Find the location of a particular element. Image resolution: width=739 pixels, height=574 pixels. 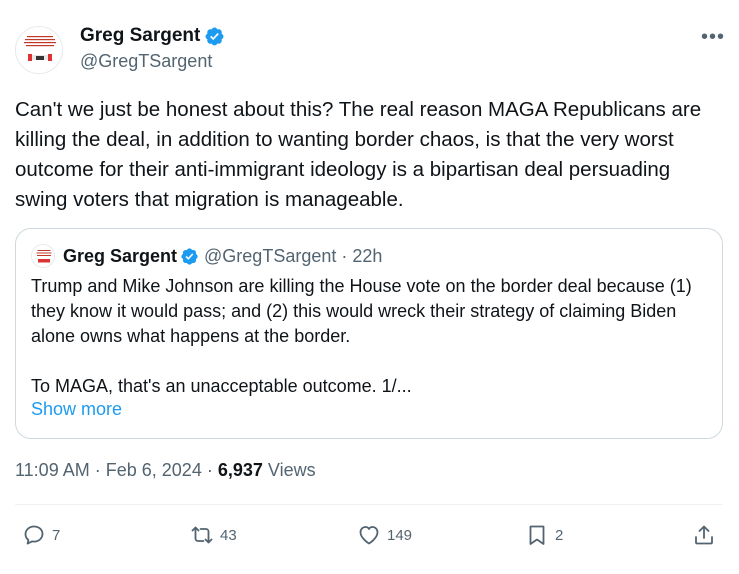

share-button is located at coordinates (704, 535).